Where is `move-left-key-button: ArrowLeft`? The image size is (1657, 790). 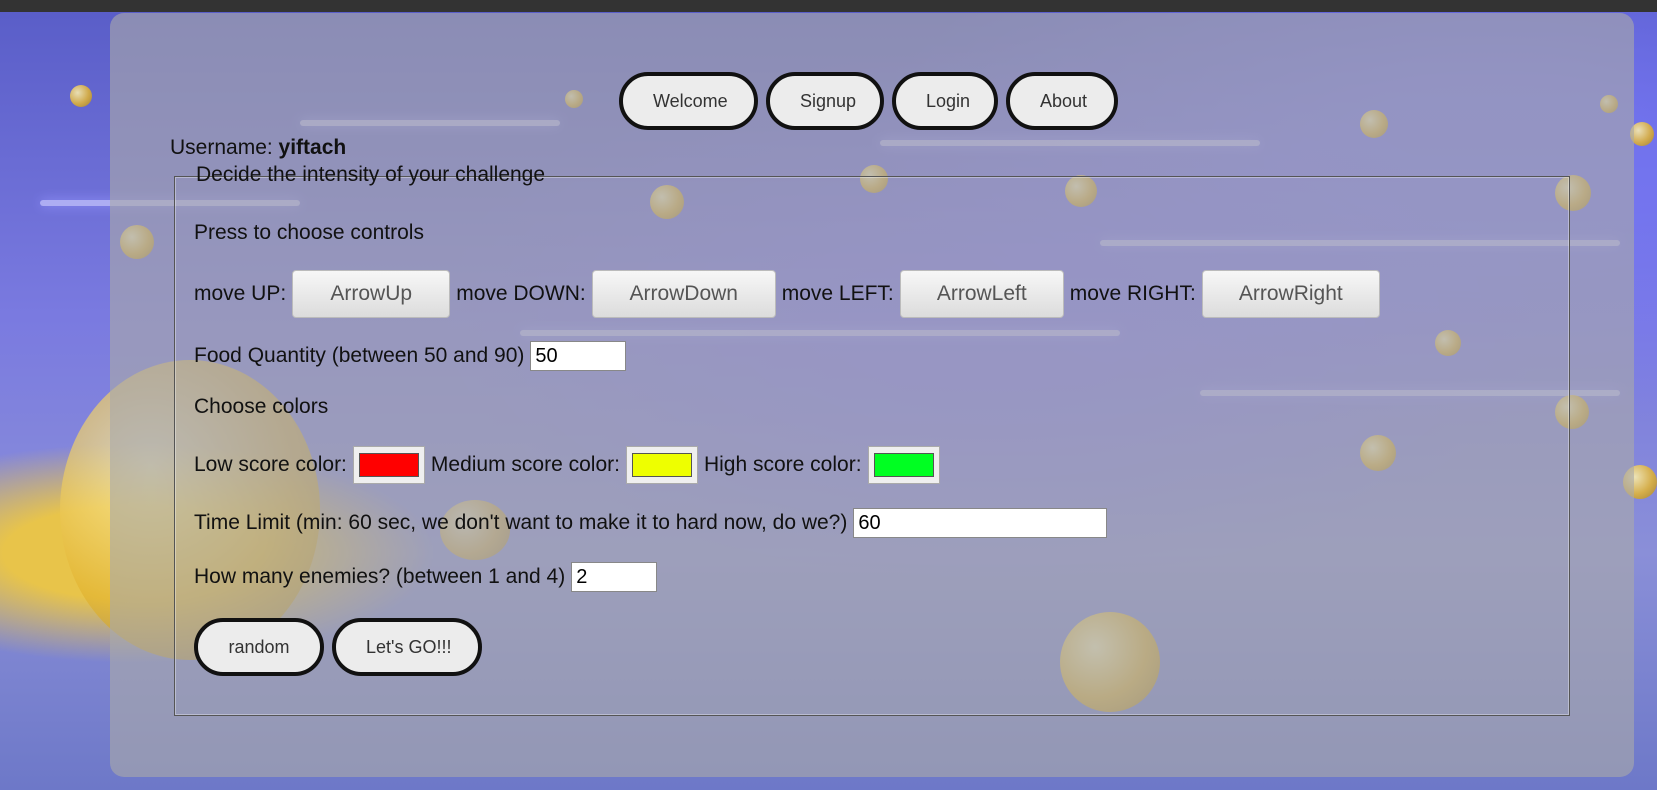
move-left-key-button: ArrowLeft is located at coordinates (981, 294).